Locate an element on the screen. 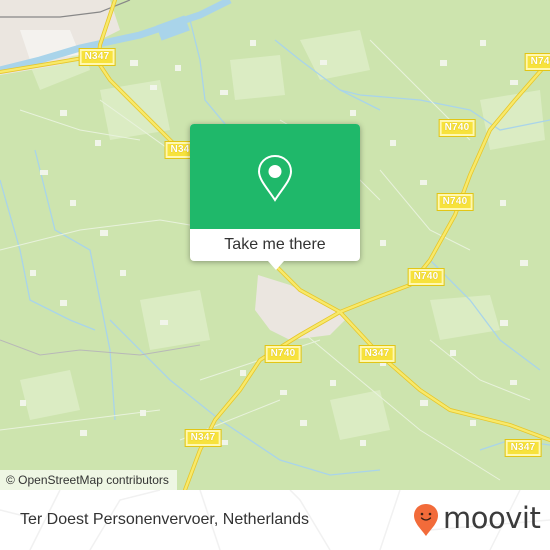 The width and height of the screenshot is (550, 550). popup-pointer is located at coordinates (276, 265).